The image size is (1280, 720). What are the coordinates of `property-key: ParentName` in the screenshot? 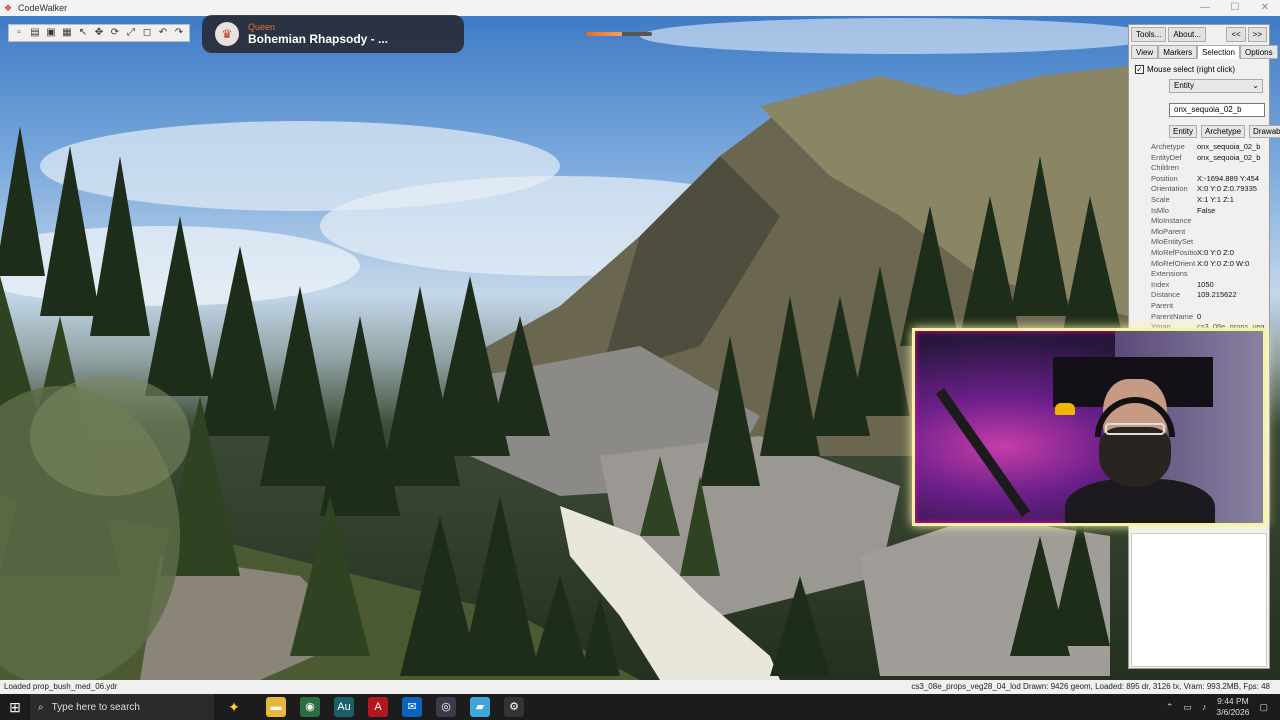 It's located at (1172, 316).